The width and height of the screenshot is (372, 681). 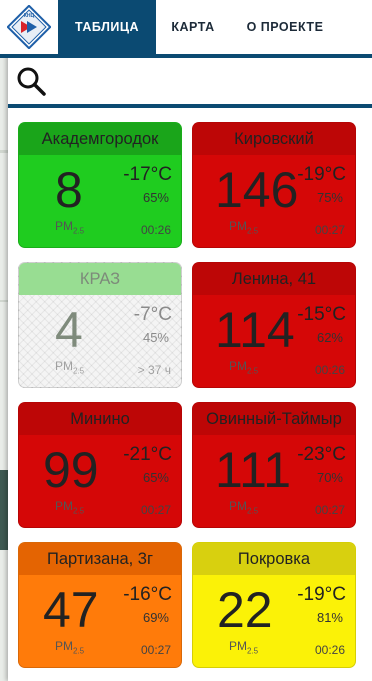 What do you see at coordinates (147, 594) in the screenshot?
I see `temperature: -16°C` at bounding box center [147, 594].